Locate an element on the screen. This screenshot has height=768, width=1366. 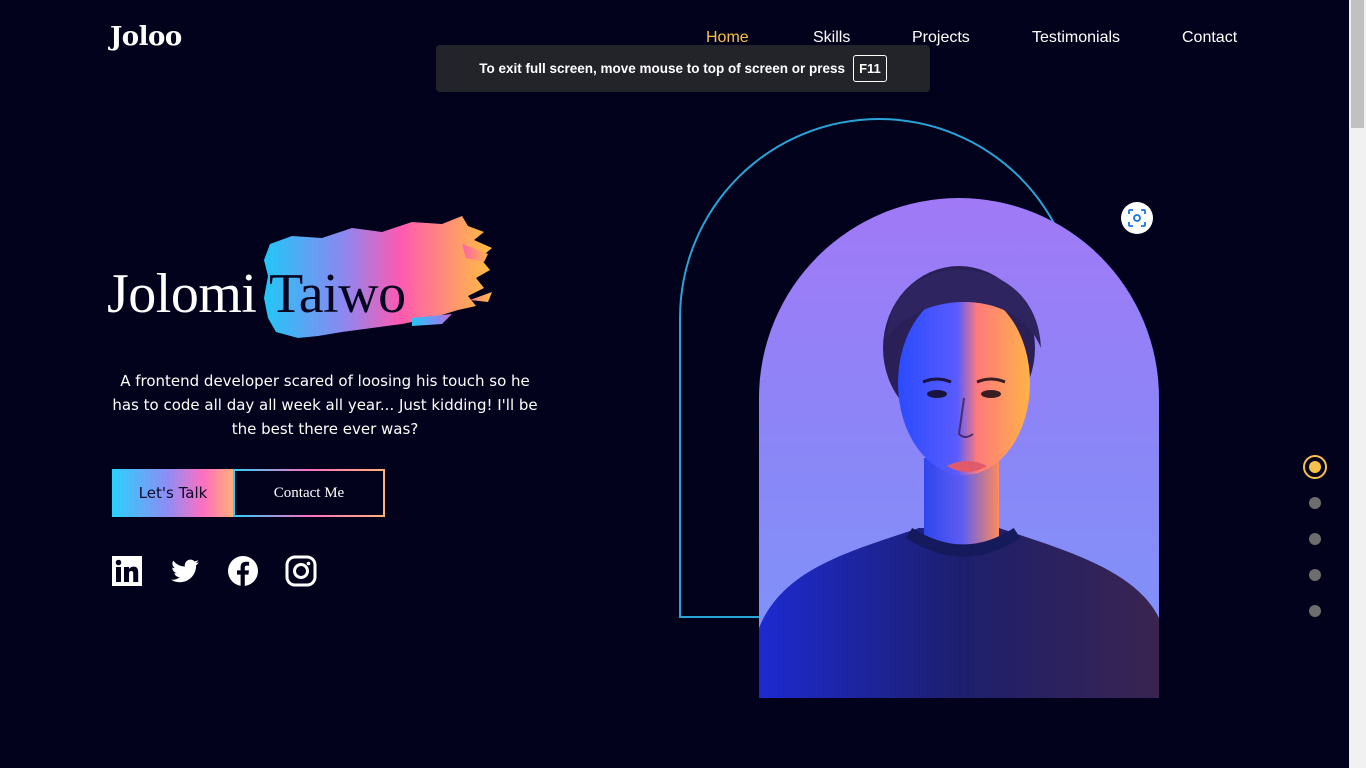
hero-name: Jolomi Taiwo is located at coordinates (256, 294).